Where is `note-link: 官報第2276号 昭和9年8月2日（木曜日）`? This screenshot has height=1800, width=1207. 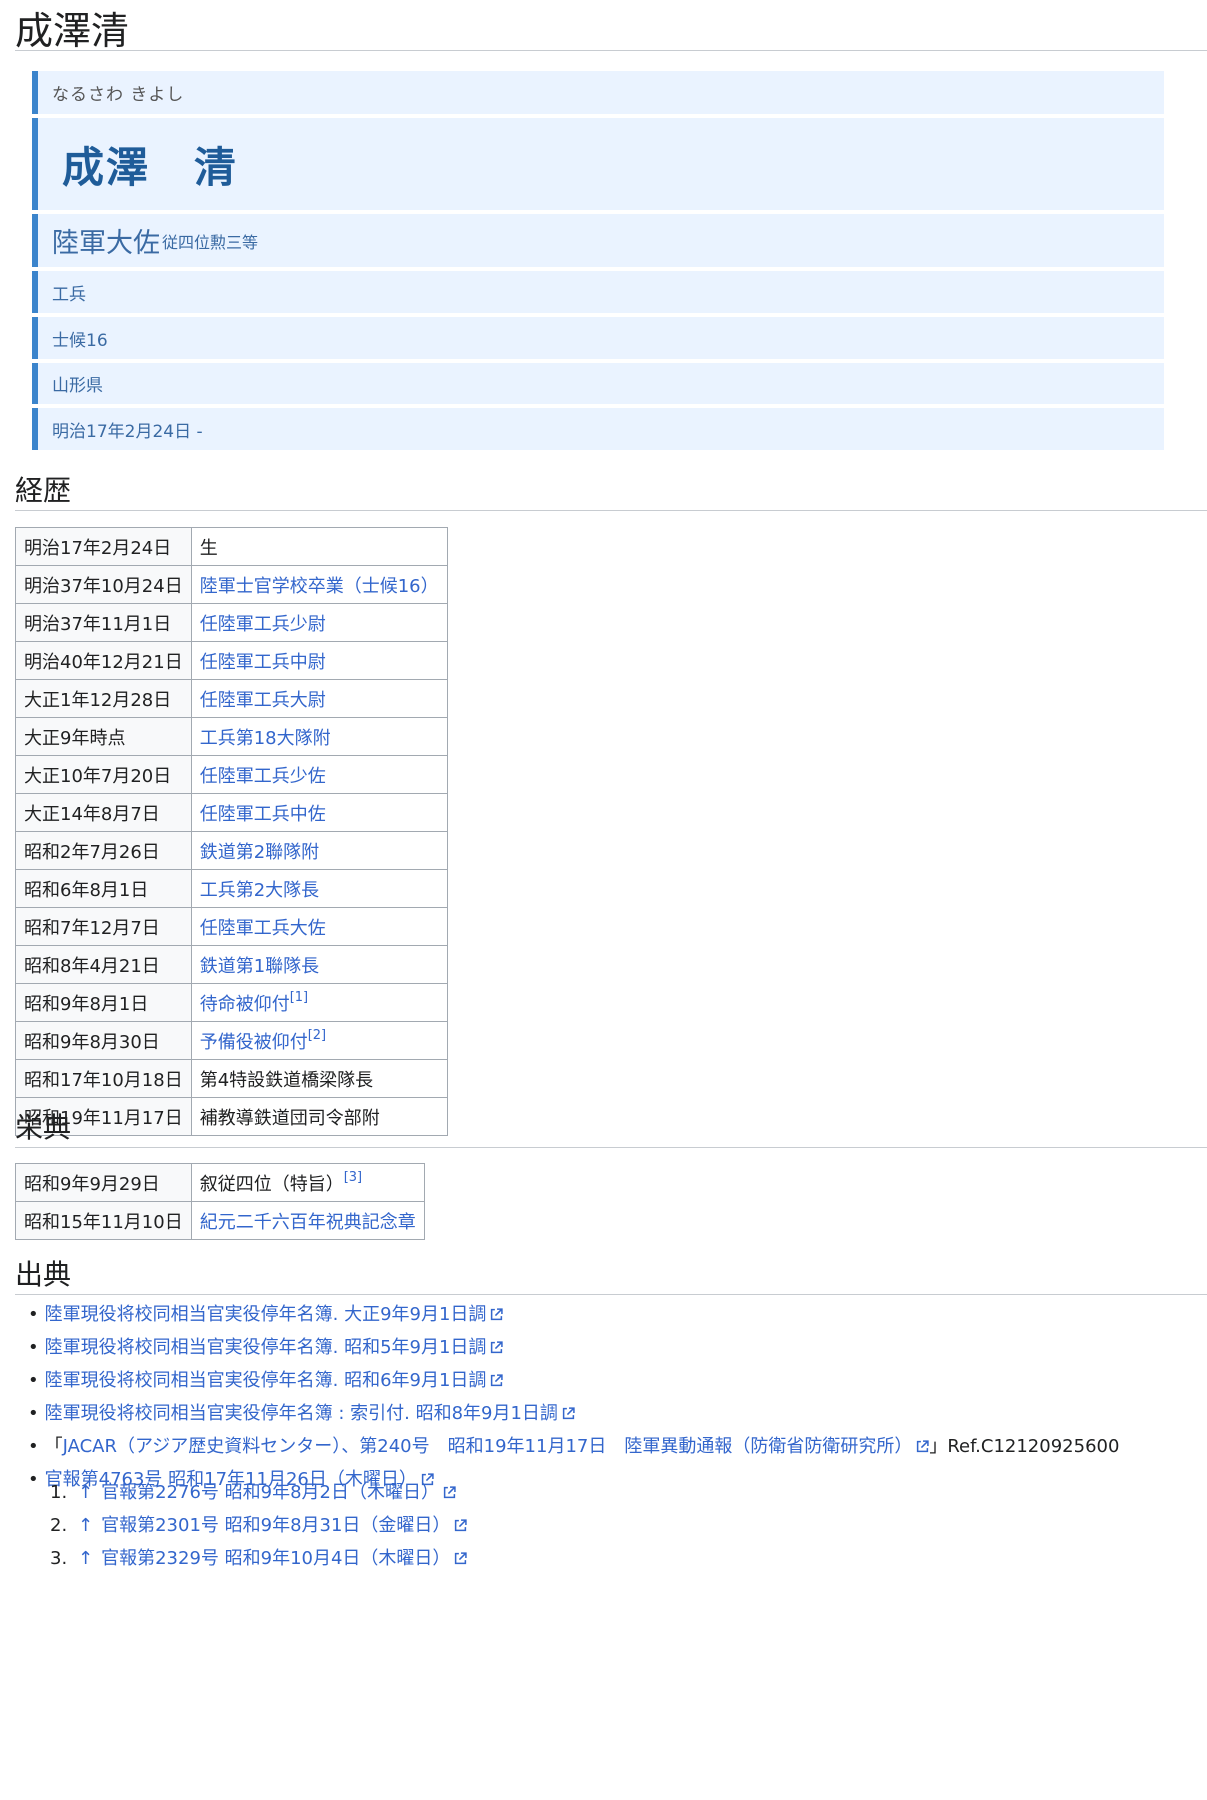 note-link: 官報第2276号 昭和9年8月2日（木曜日） is located at coordinates (270, 1492).